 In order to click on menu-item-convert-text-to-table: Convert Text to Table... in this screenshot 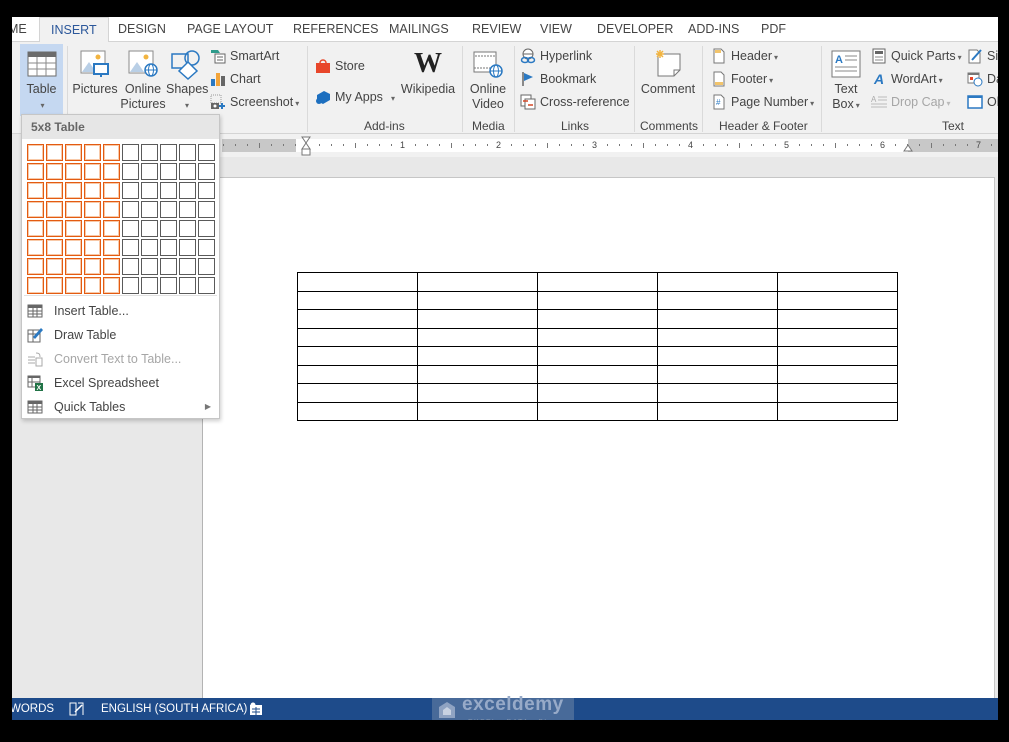, I will do `click(120, 359)`.